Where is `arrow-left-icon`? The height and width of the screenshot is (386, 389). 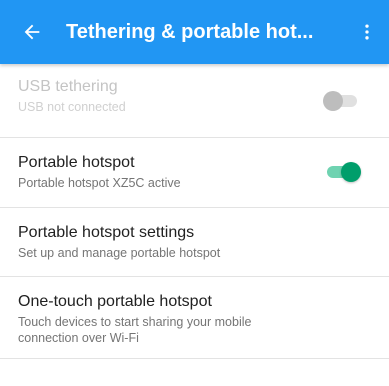 arrow-left-icon is located at coordinates (32, 32).